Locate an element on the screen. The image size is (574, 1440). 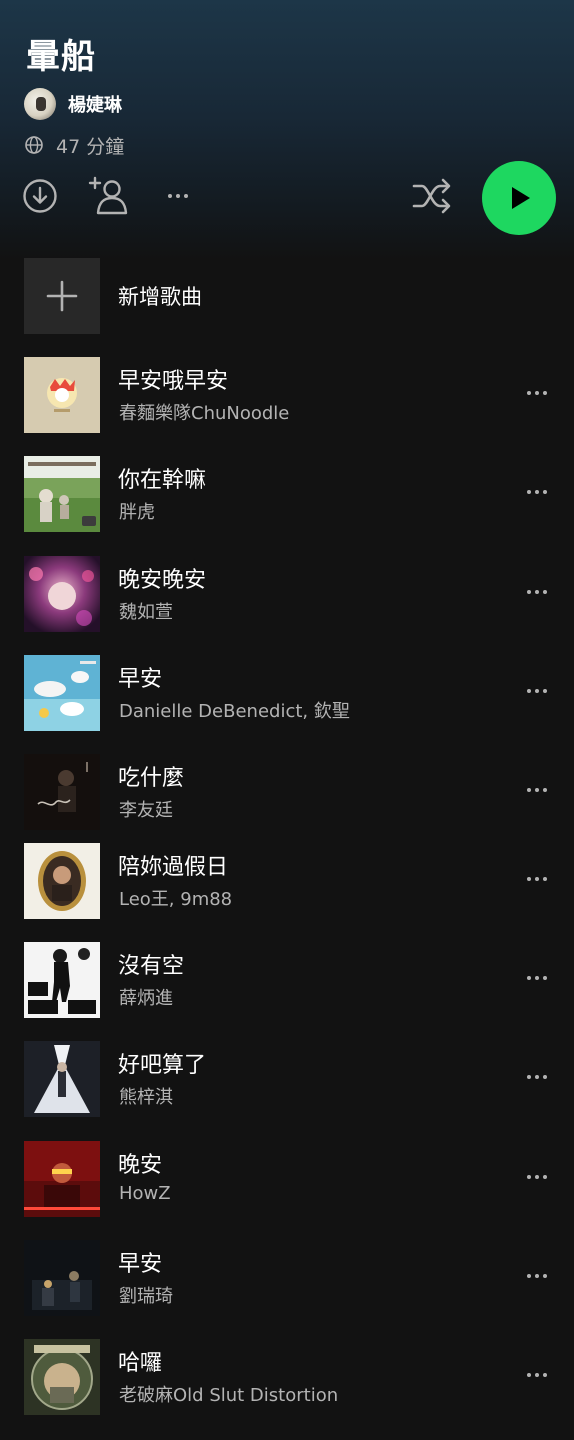
track-row: 沒有空 薛炳進 is located at coordinates (289, 980).